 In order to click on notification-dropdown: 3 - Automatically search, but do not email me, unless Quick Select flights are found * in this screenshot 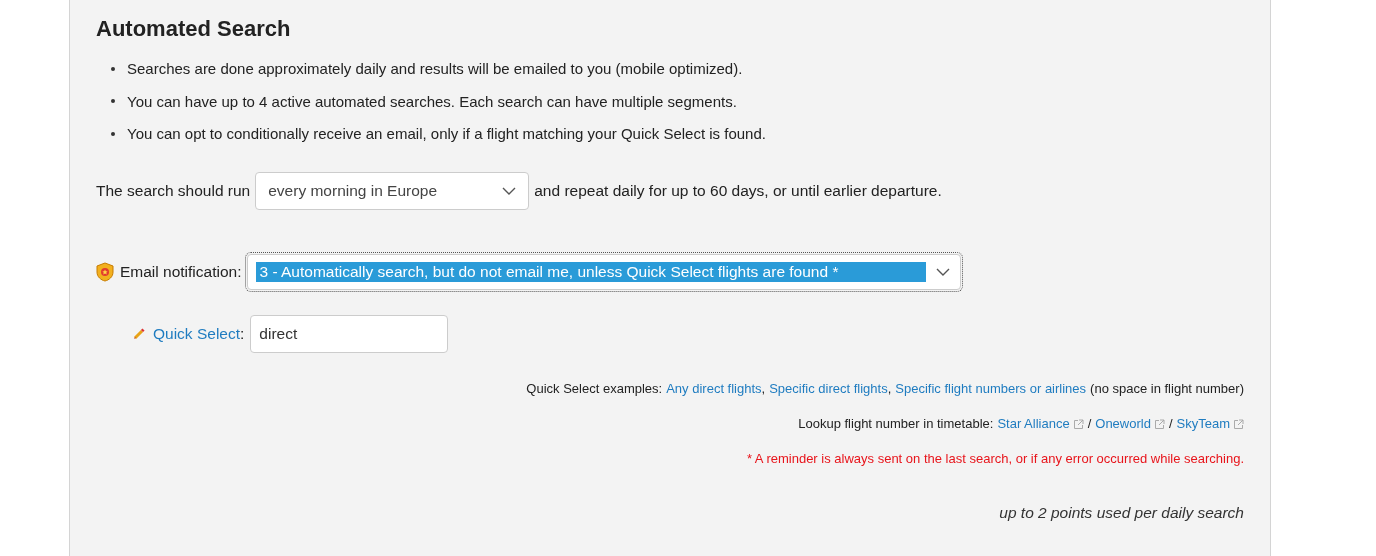, I will do `click(604, 272)`.